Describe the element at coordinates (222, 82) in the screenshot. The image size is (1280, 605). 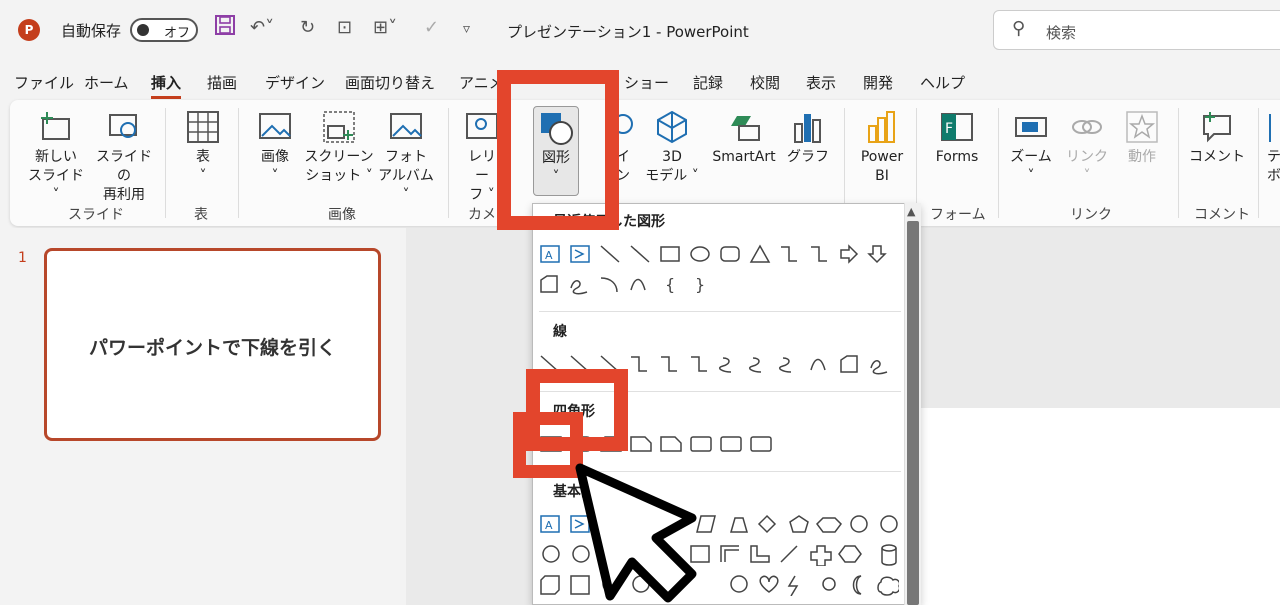
I see `tab-draw: 描画` at that location.